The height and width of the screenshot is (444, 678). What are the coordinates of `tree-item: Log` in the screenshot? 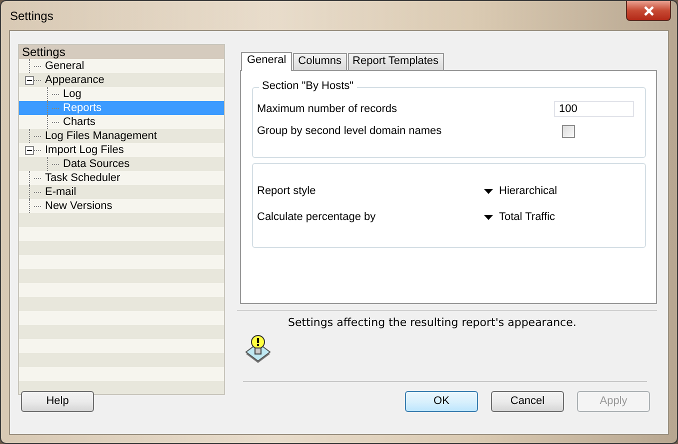 It's located at (72, 94).